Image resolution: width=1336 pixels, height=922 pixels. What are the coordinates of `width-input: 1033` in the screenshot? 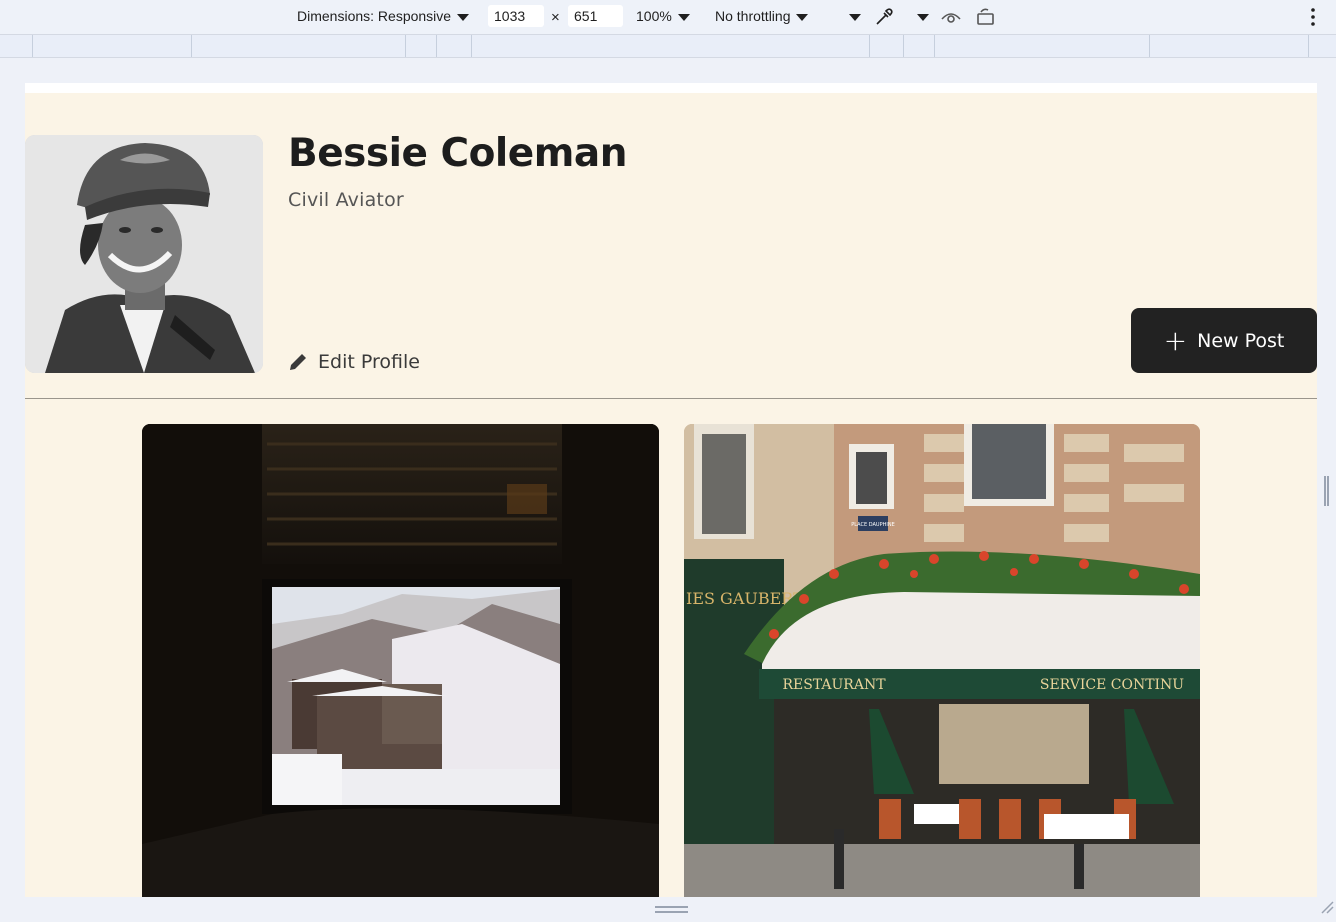 It's located at (516, 16).